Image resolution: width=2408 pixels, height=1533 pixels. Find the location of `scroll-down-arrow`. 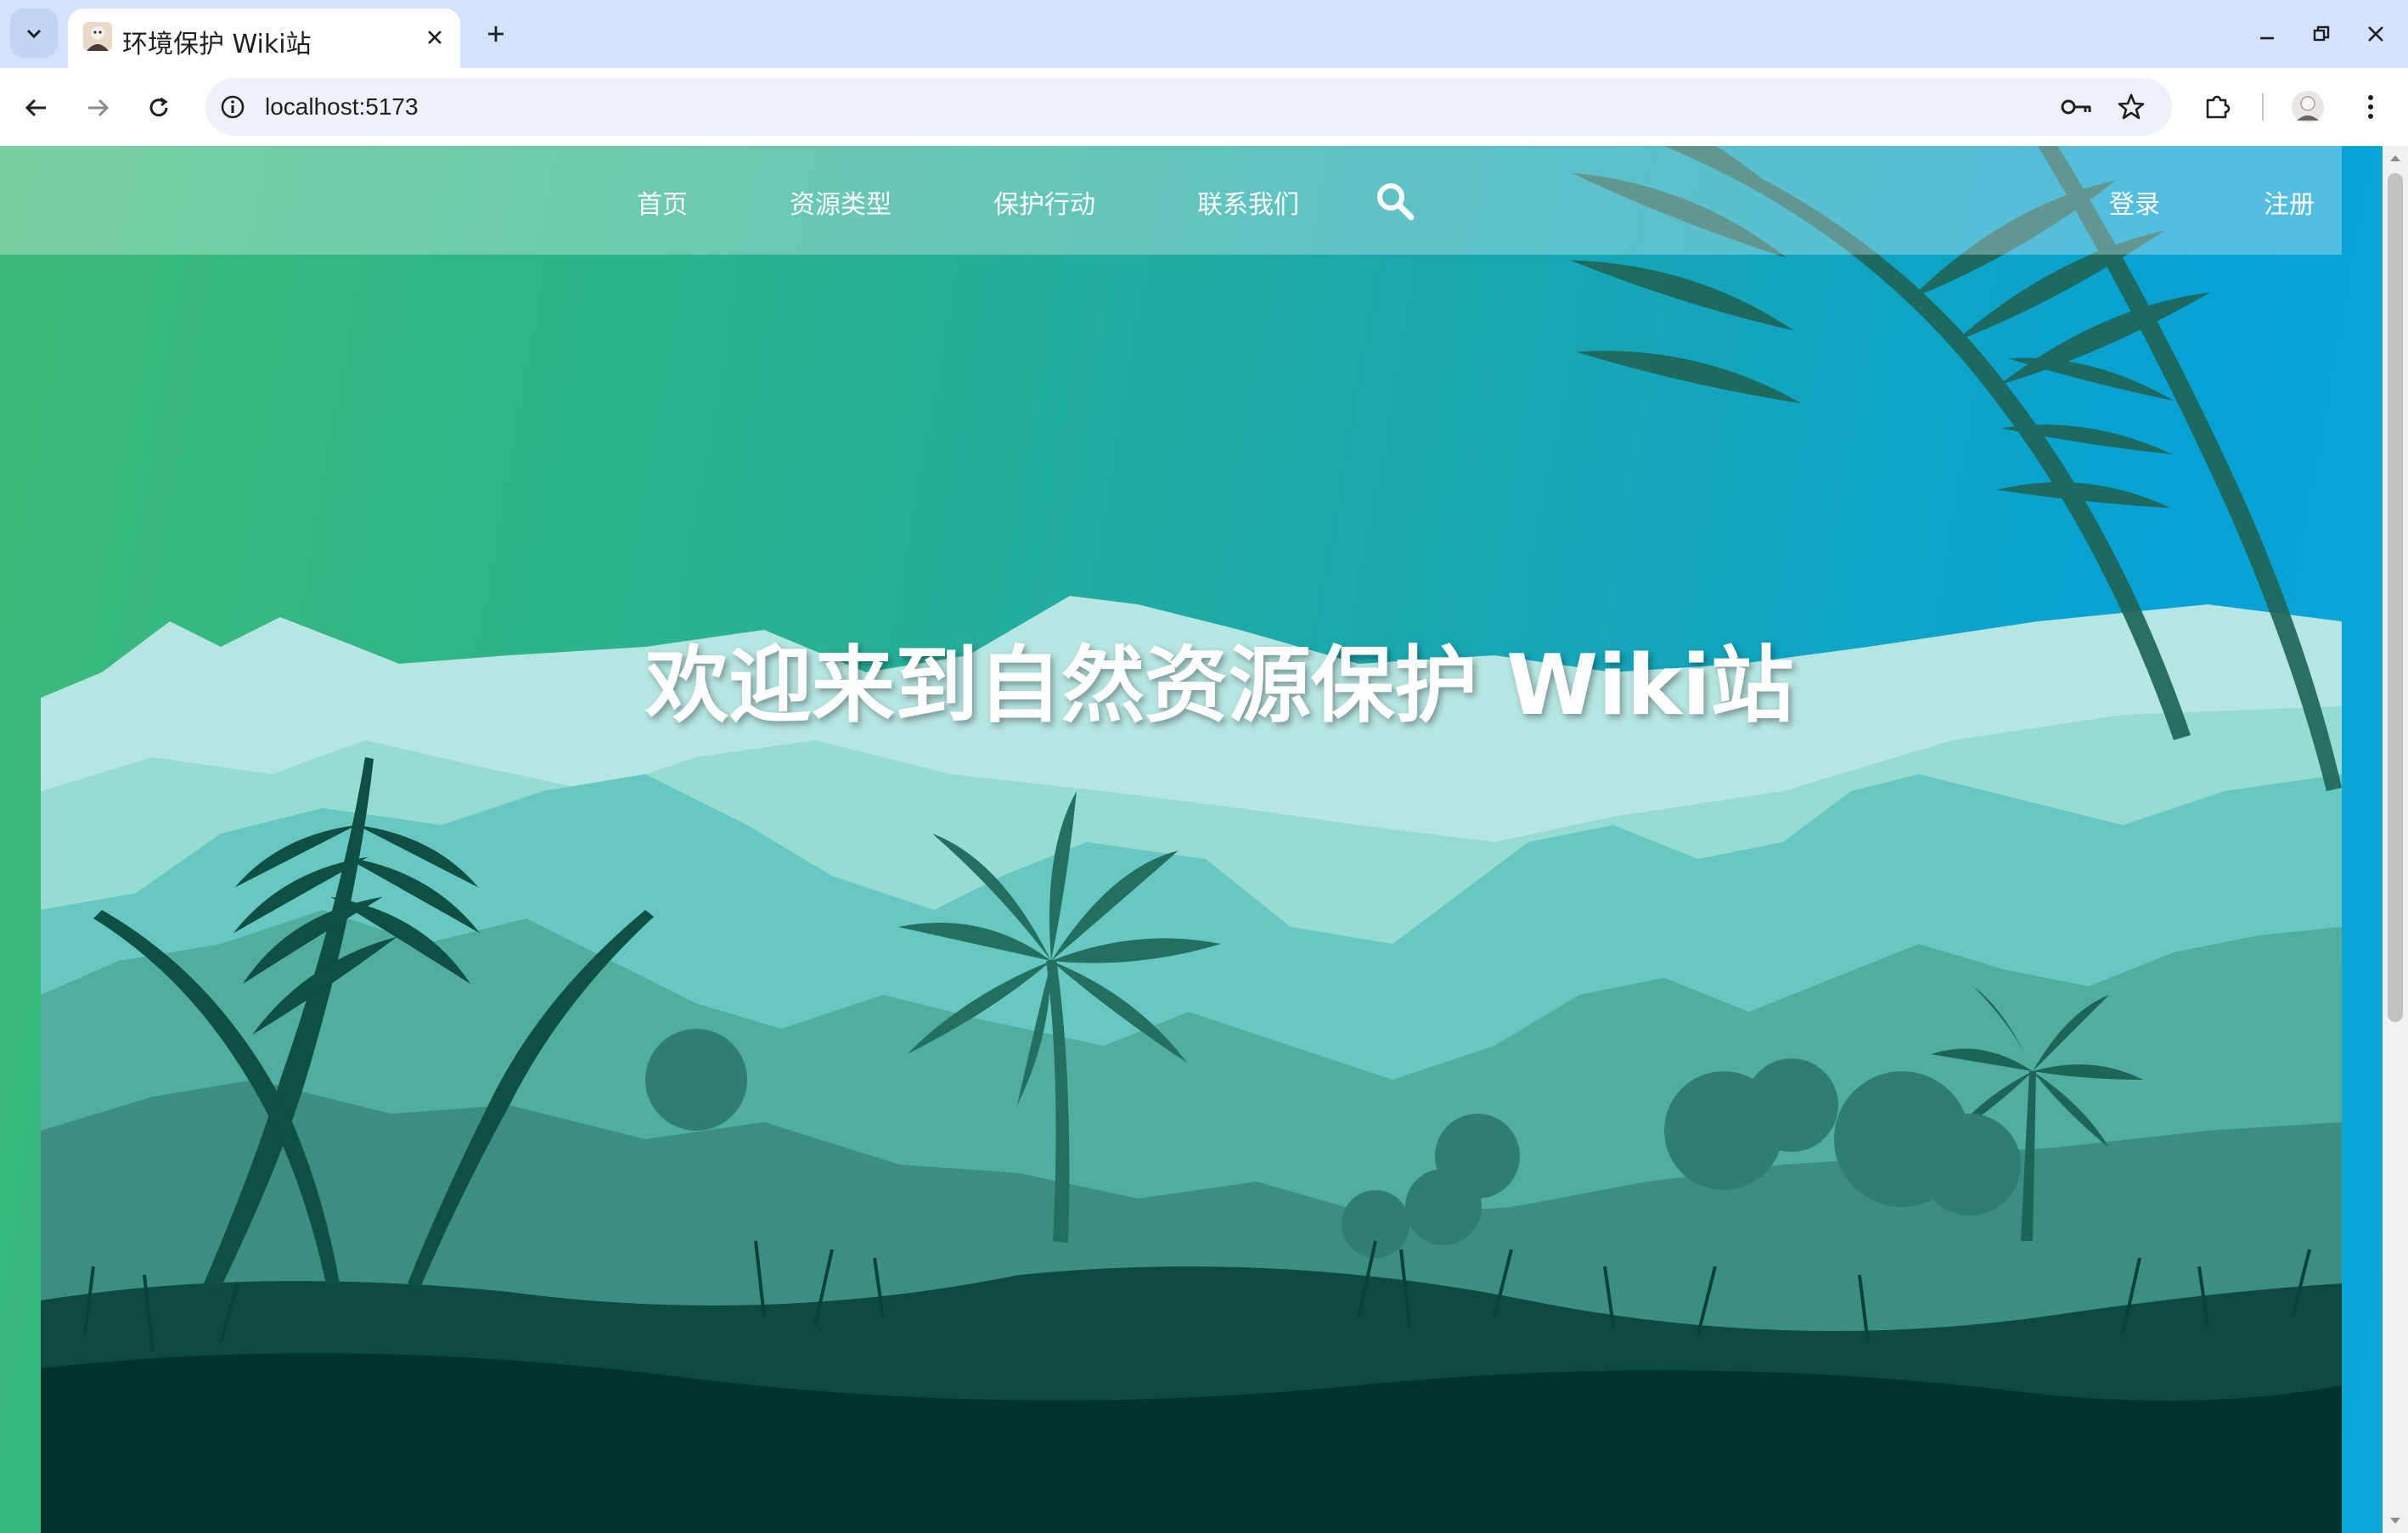

scroll-down-arrow is located at coordinates (2395, 1521).